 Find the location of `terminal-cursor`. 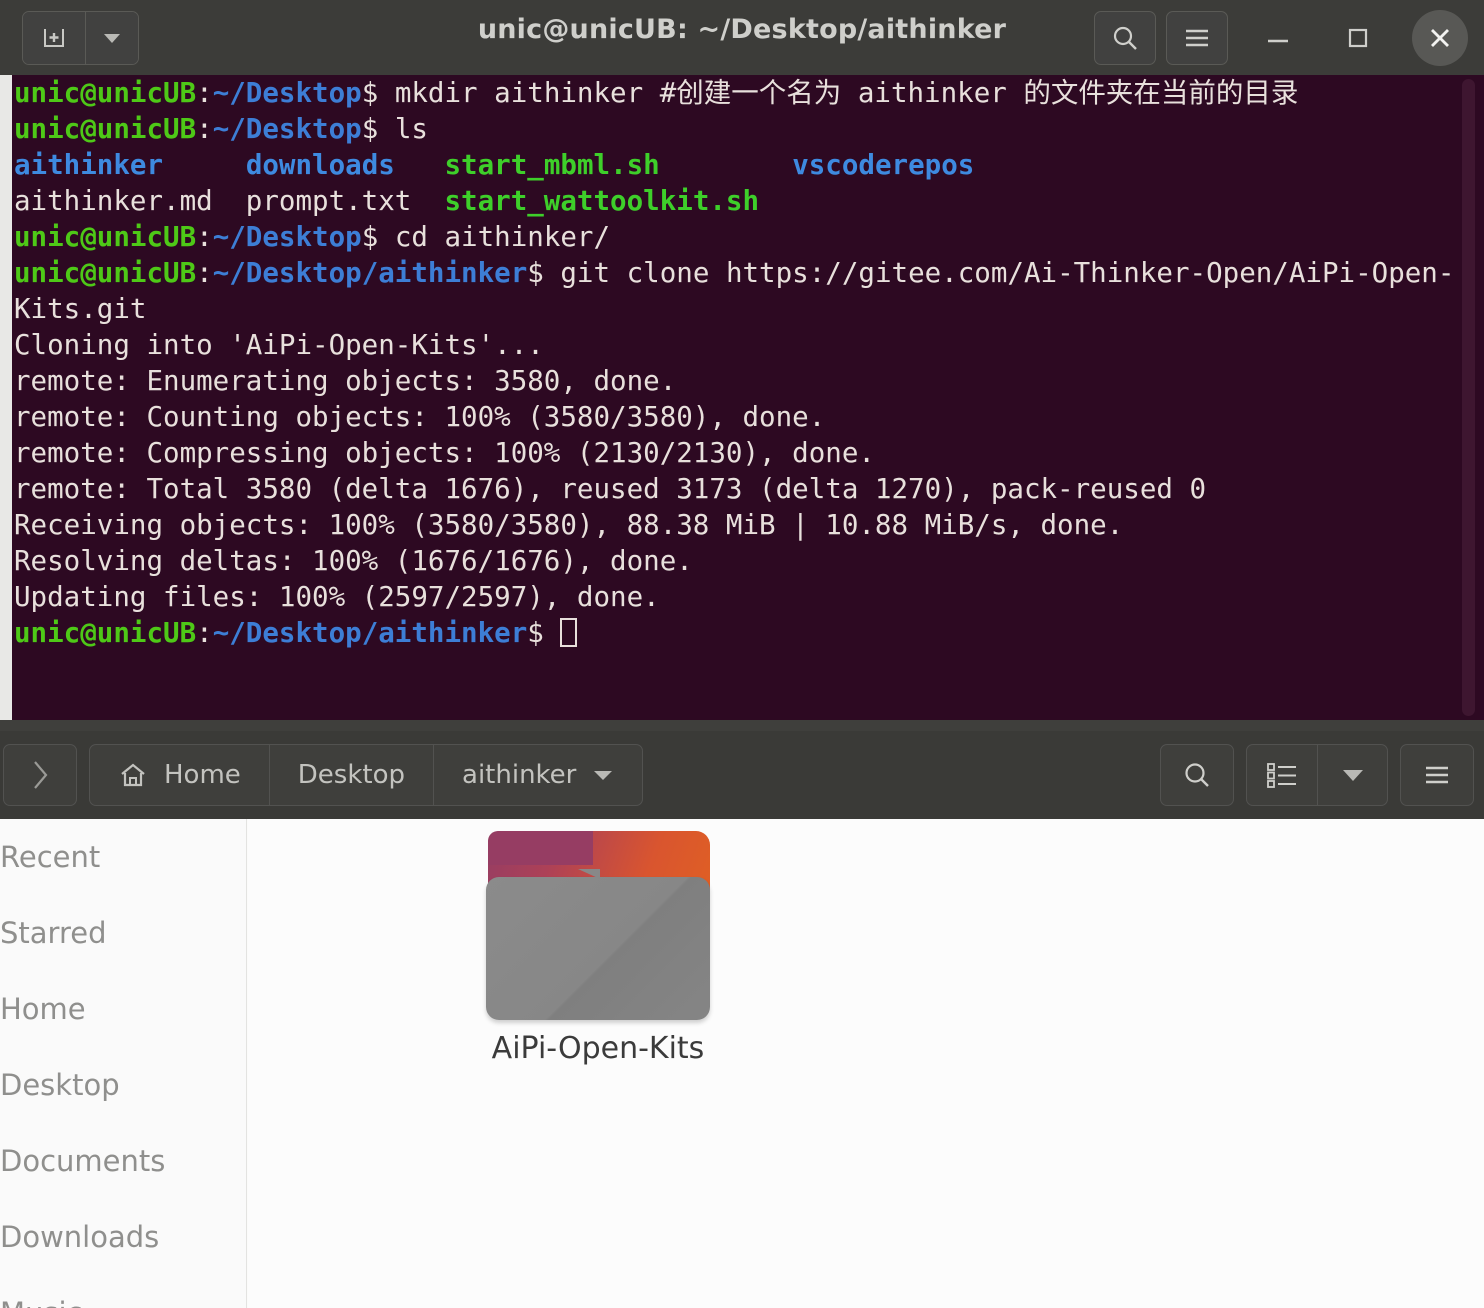

terminal-cursor is located at coordinates (569, 632).